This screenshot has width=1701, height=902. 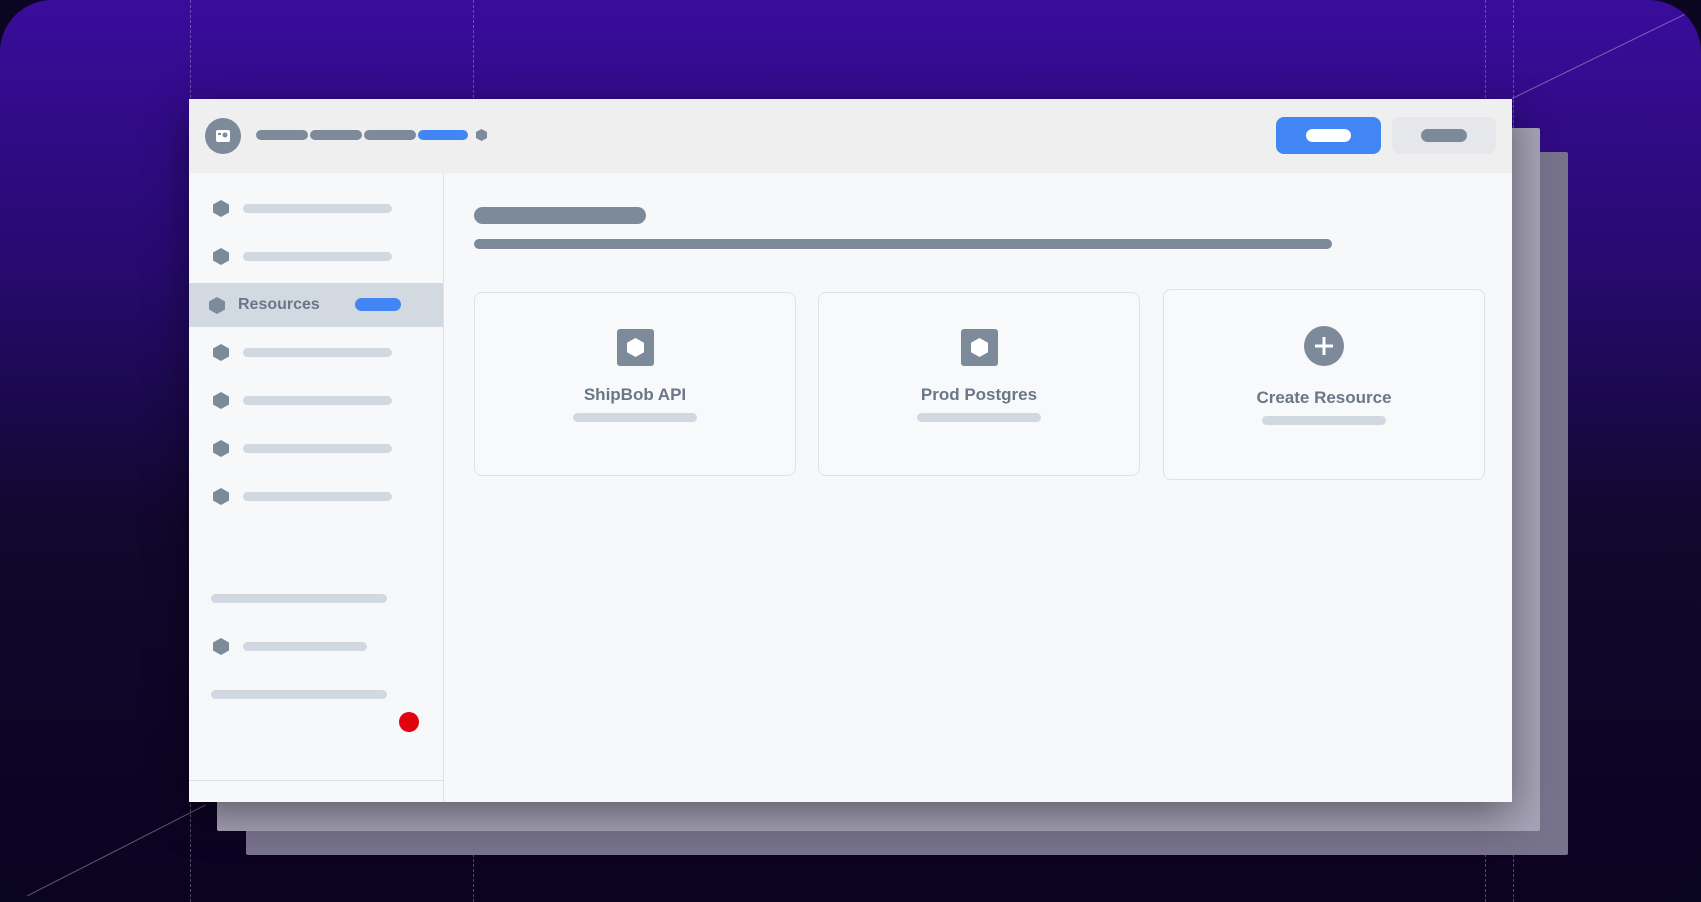 I want to click on resource-card-shipbob-api: ShipBob API, so click(x=635, y=384).